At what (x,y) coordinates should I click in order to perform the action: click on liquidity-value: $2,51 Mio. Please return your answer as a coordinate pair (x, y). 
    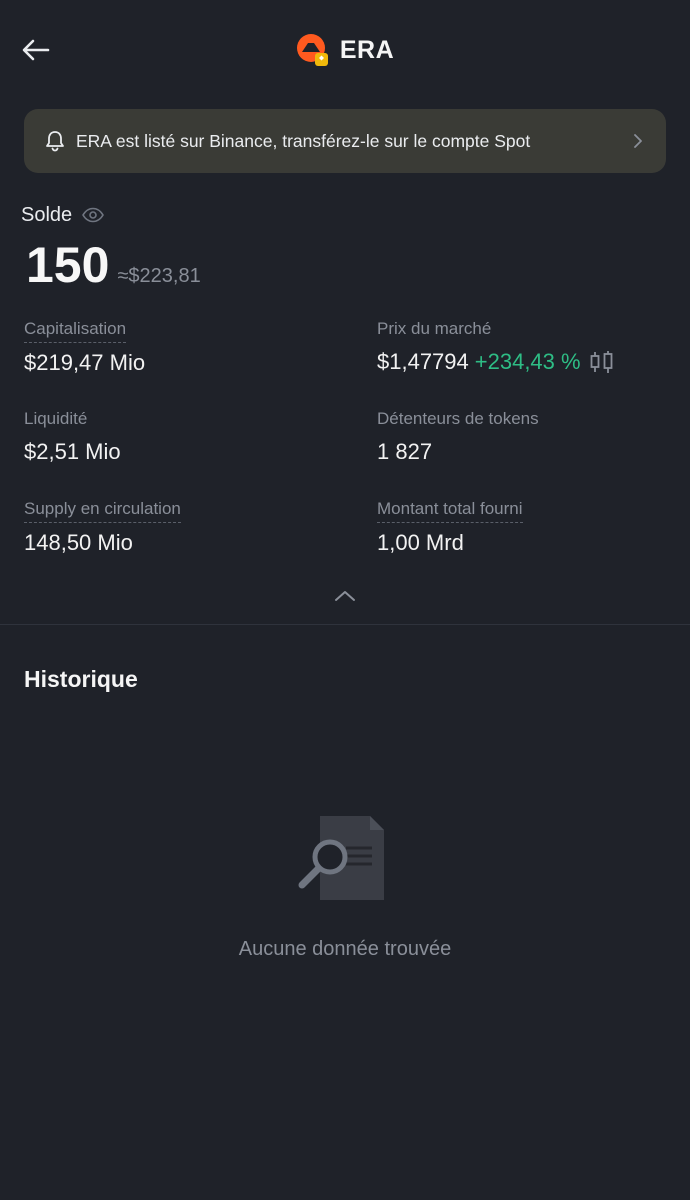
    Looking at the image, I should click on (72, 451).